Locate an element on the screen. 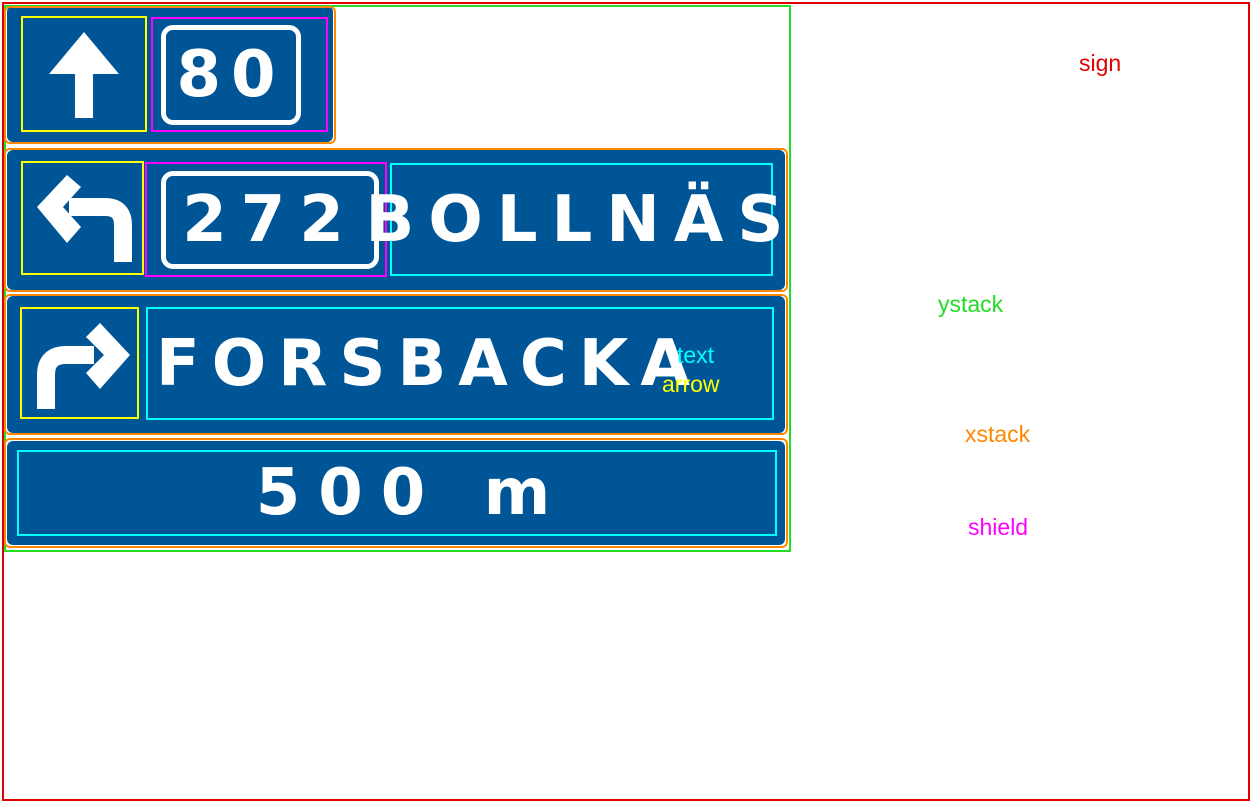 Image resolution: width=1252 pixels, height=802 pixels. legend-shield: shield is located at coordinates (998, 527).